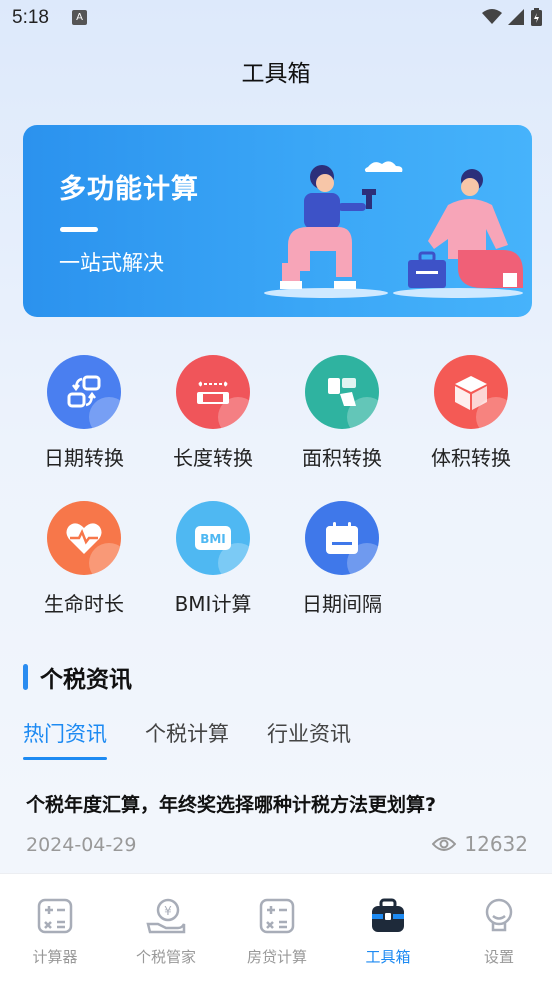 Image resolution: width=552 pixels, height=985 pixels. Describe the element at coordinates (213, 392) in the screenshot. I see `ruler-icon` at that location.